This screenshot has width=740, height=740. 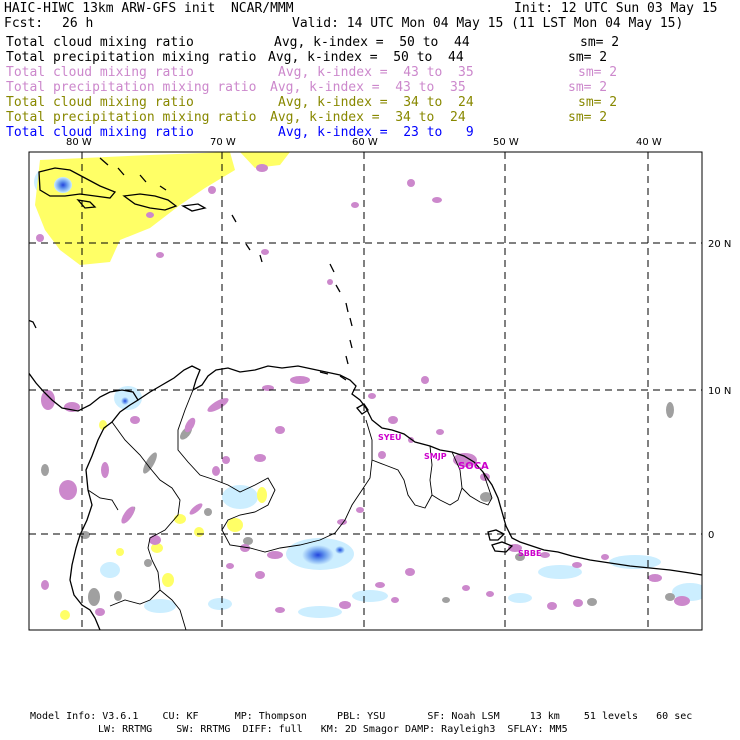 I want to click on city-label-smjp: SMJP, so click(x=435, y=456).